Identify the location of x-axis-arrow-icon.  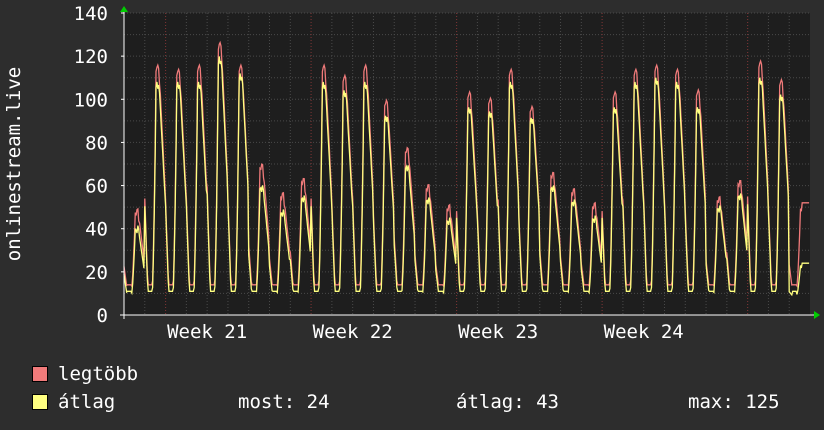
(817, 315).